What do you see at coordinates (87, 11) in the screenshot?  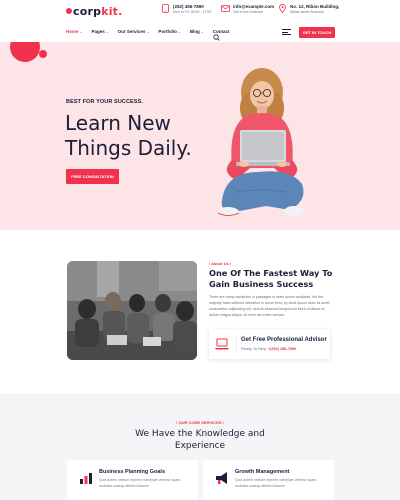 I see `logo-text-prefix: corp` at bounding box center [87, 11].